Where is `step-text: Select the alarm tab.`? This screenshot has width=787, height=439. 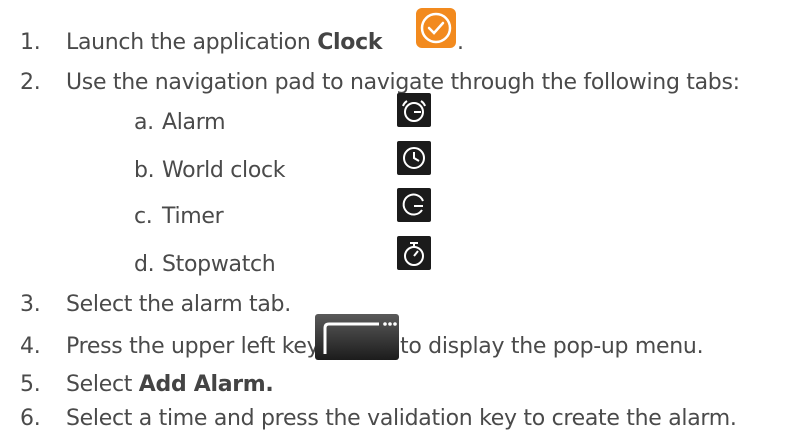
step-text: Select the alarm tab. is located at coordinates (178, 304).